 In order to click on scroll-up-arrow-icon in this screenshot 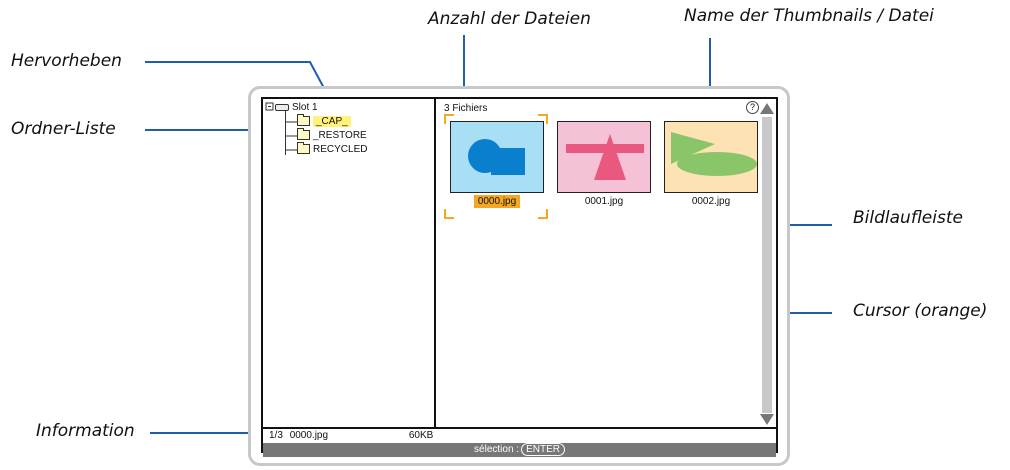, I will do `click(767, 108)`.